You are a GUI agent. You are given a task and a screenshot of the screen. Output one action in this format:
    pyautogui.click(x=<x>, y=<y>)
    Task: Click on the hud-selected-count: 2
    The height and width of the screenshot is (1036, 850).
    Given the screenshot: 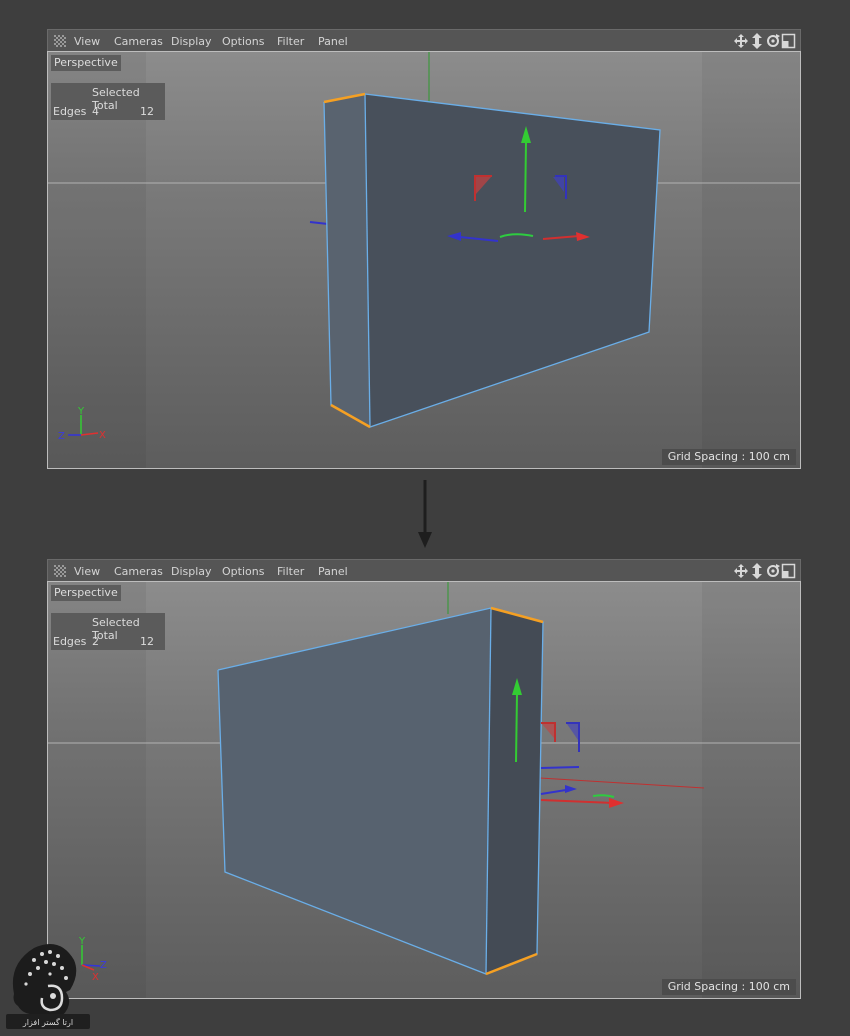 What is the action you would take?
    pyautogui.click(x=95, y=641)
    